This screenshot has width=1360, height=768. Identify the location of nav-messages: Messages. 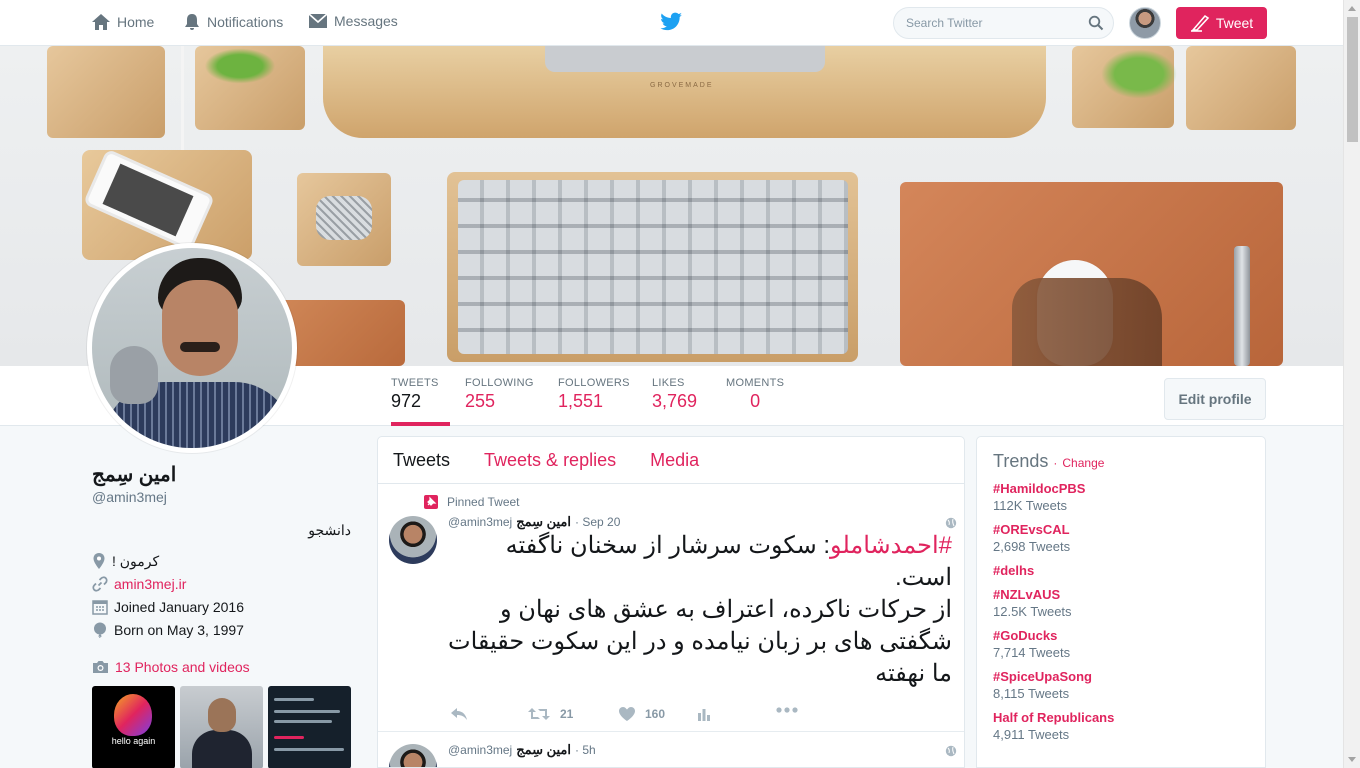
(353, 21).